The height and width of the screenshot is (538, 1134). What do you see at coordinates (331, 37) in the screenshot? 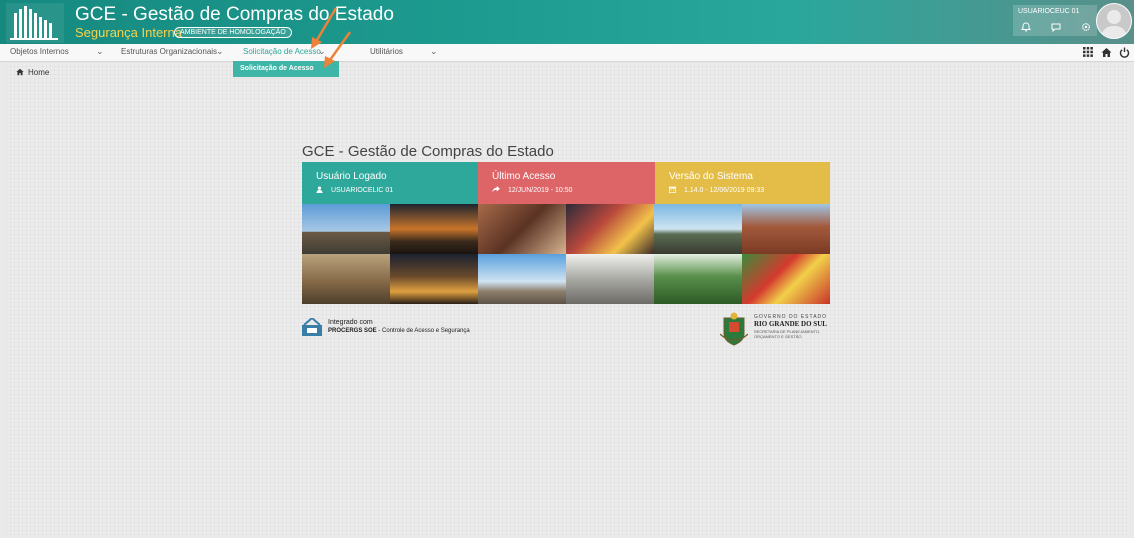
I see `annotation-arrows` at bounding box center [331, 37].